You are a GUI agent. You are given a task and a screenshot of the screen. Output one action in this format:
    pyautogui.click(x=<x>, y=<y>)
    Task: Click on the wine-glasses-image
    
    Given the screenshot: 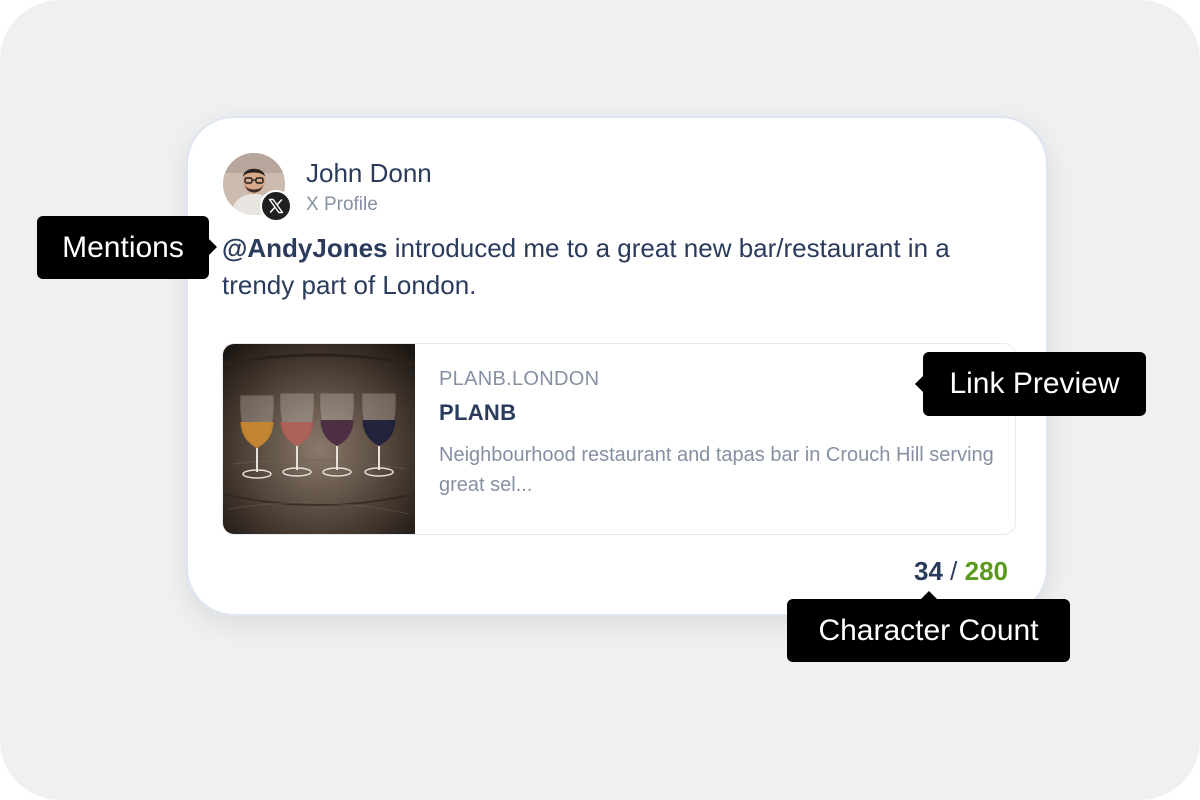 What is the action you would take?
    pyautogui.click(x=319, y=439)
    